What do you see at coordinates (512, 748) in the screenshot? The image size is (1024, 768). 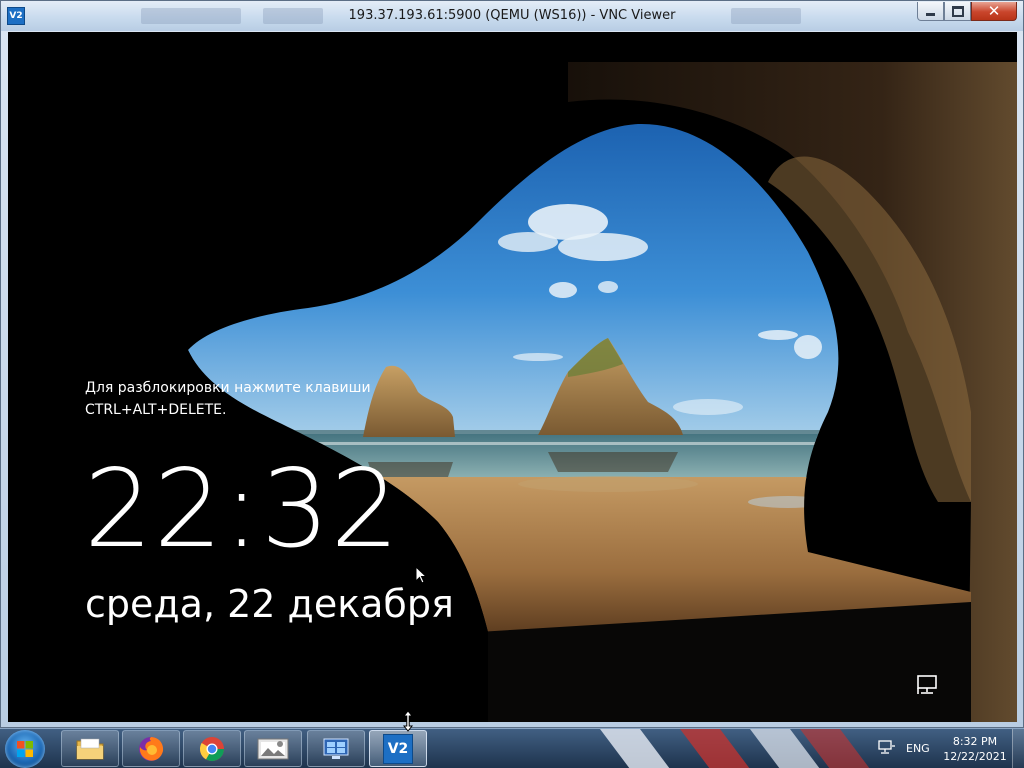 I see `taskbar: V2 ENG 8:32 PM 12/22/2021` at bounding box center [512, 748].